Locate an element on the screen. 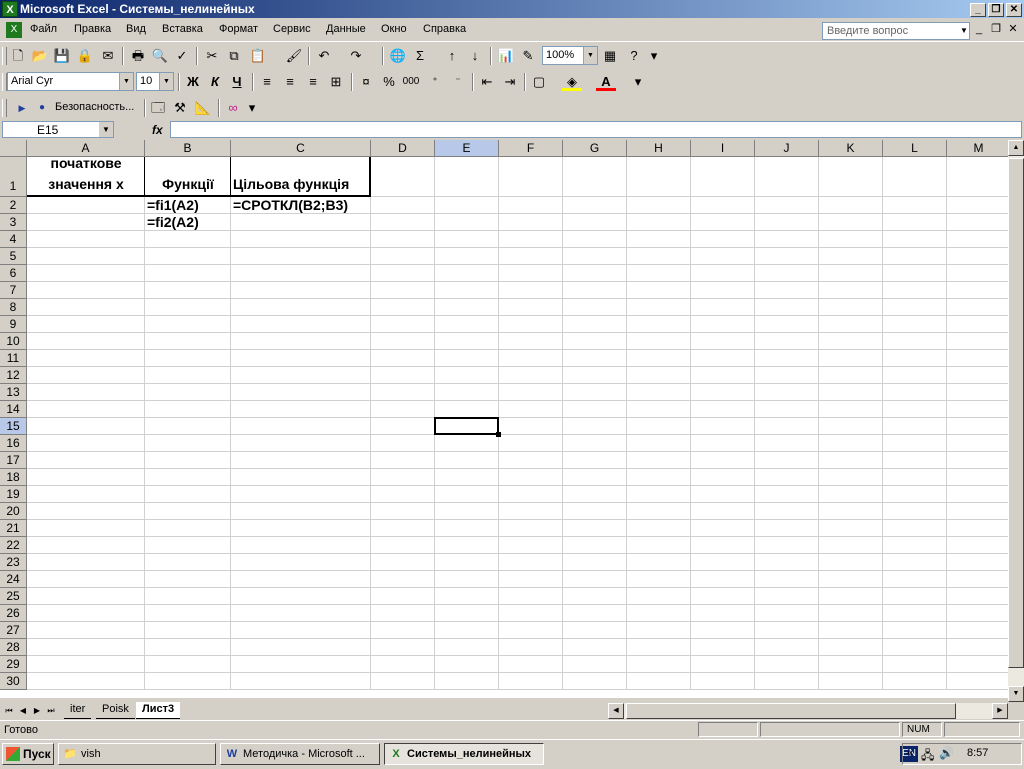  cell-J9 is located at coordinates (787, 324).